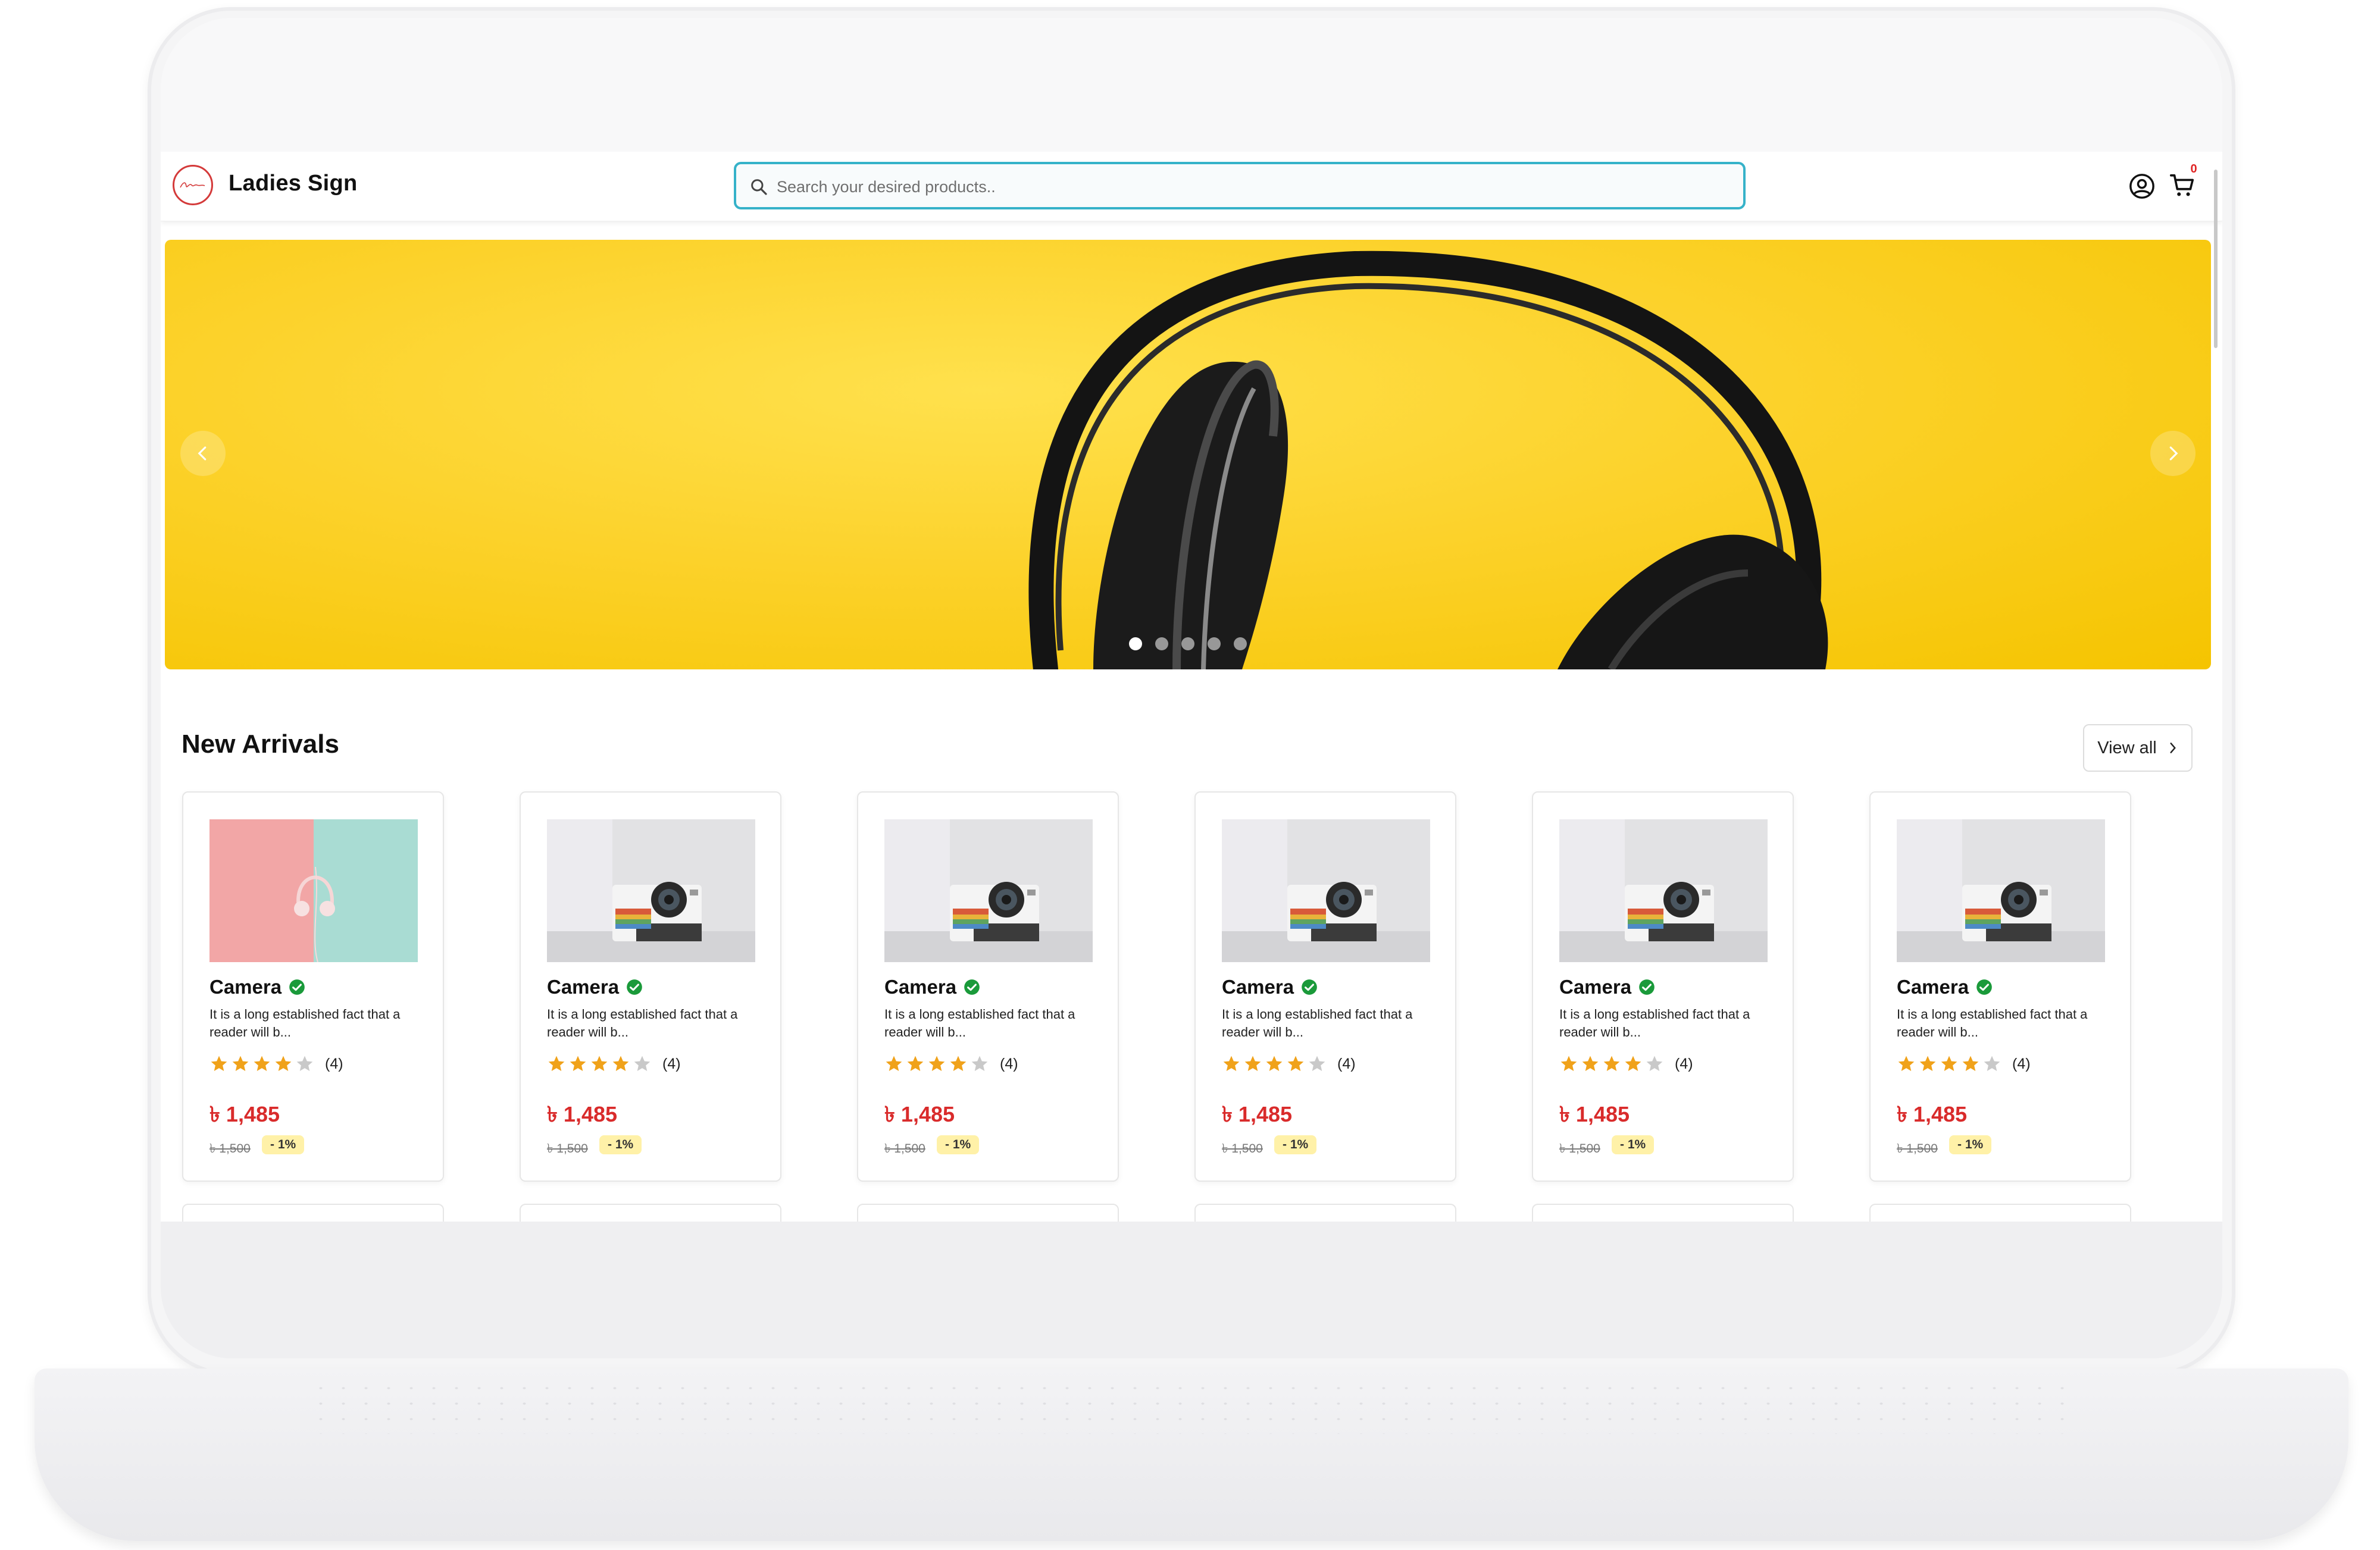 This screenshot has width=2380, height=1550. I want to click on carousel-next-button, so click(2173, 453).